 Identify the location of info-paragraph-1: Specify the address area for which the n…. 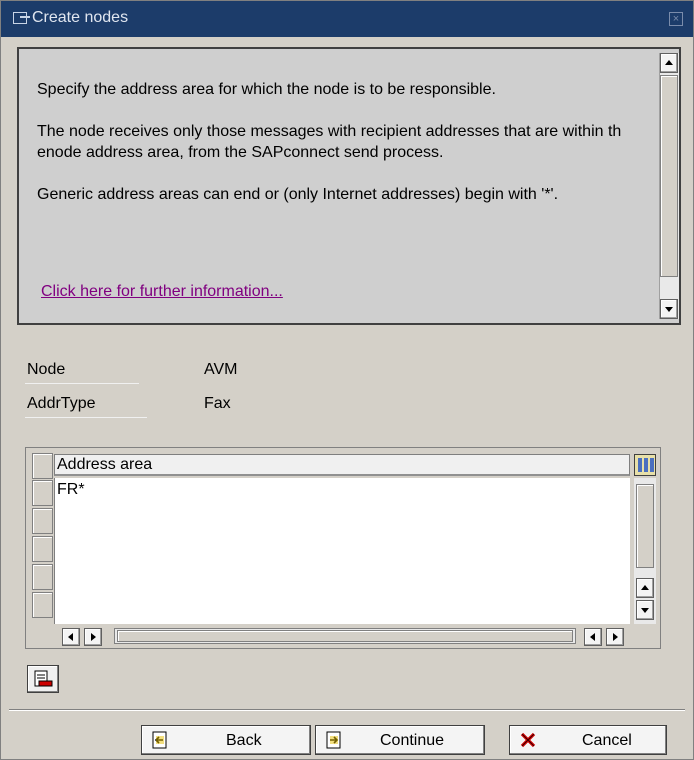
(266, 89).